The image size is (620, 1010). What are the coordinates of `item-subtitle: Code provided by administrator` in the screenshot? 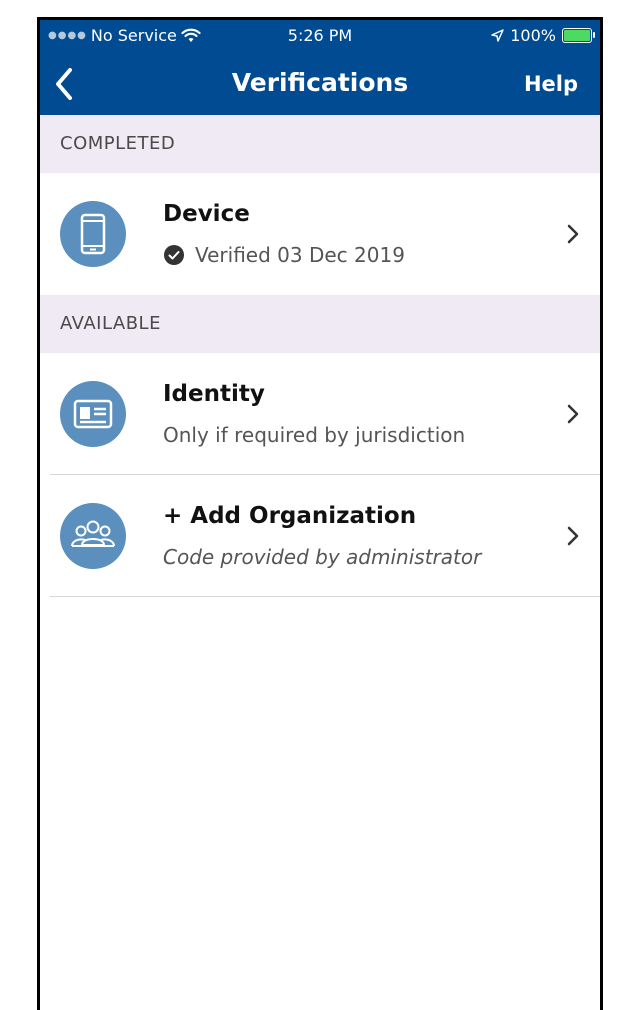 It's located at (322, 557).